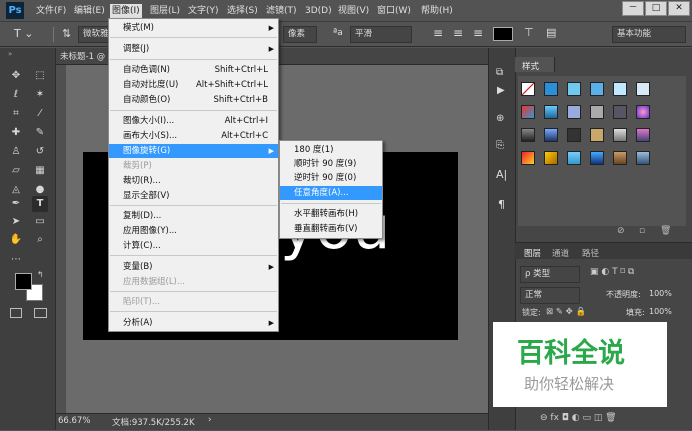  Describe the element at coordinates (649, 34) in the screenshot. I see `workspace-select: 基本功能` at that location.